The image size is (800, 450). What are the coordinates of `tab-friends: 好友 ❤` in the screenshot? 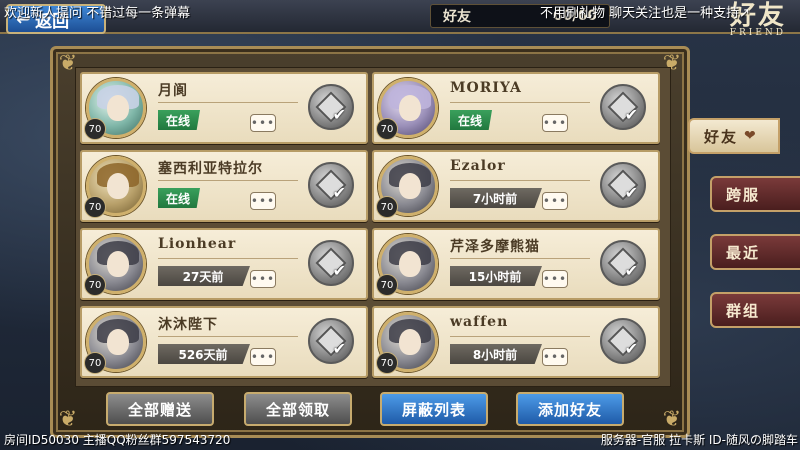 It's located at (734, 136).